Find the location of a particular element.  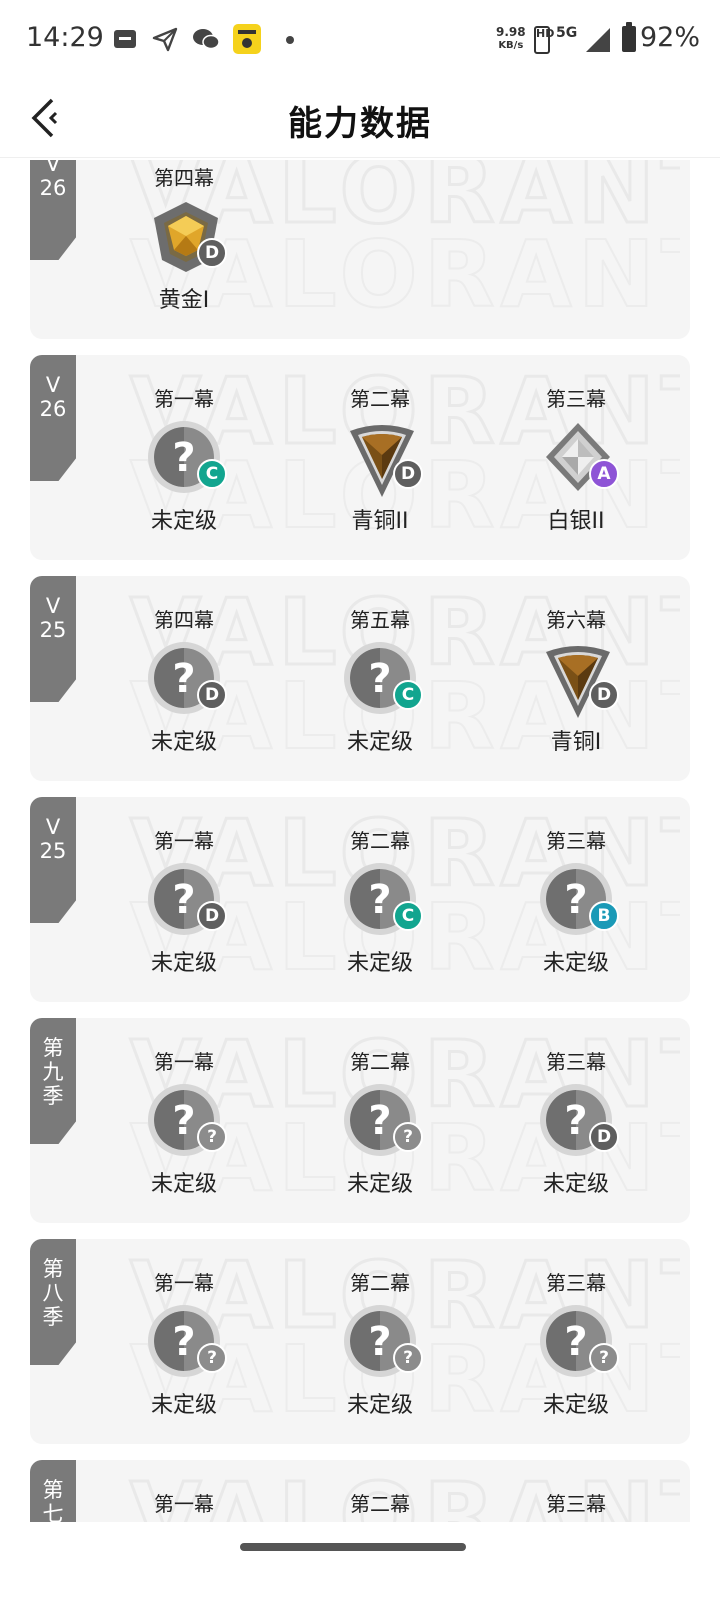

grade-badge: B is located at coordinates (604, 916).